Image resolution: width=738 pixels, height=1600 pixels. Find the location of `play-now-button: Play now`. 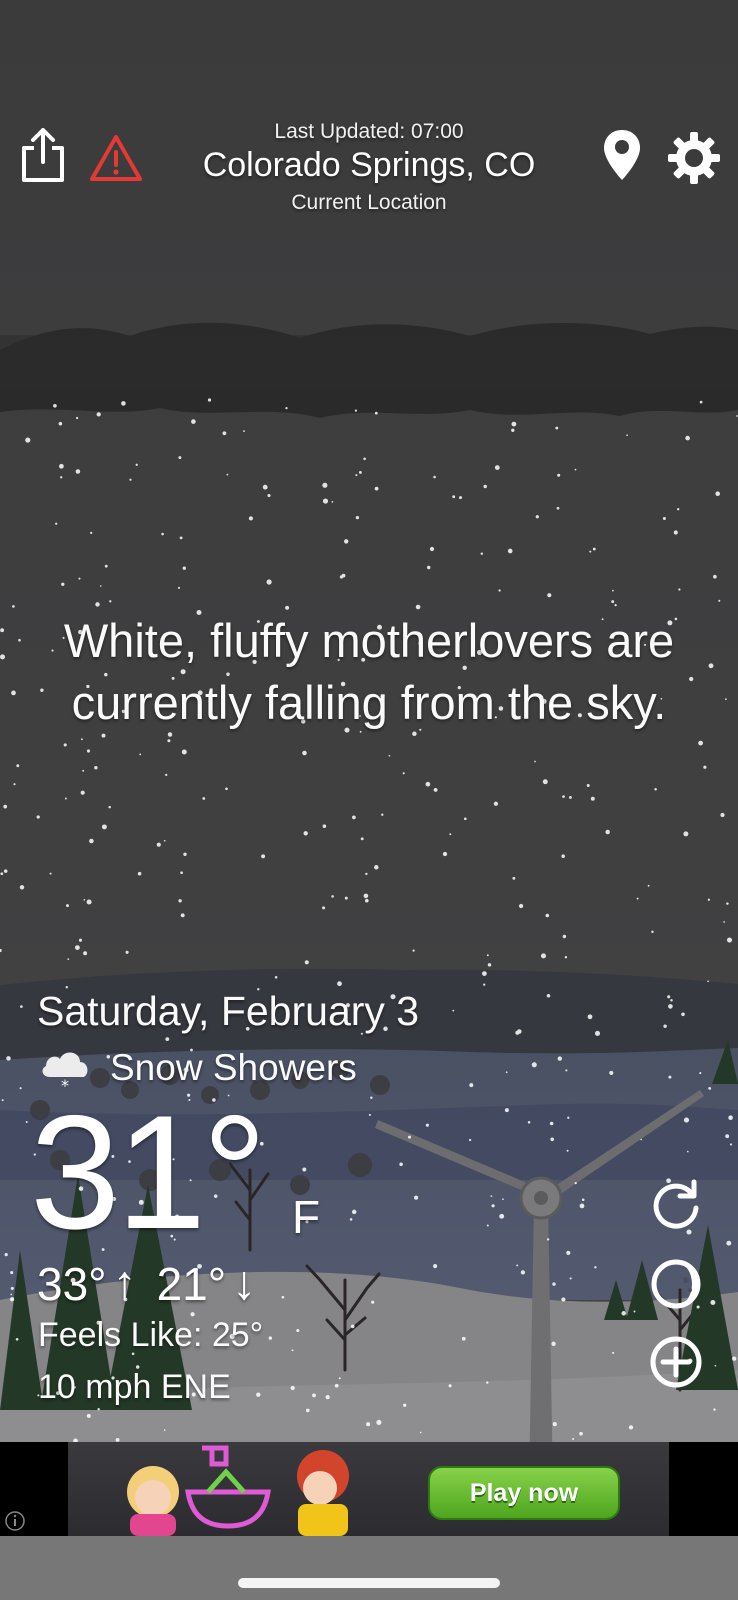

play-now-button: Play now is located at coordinates (524, 1493).